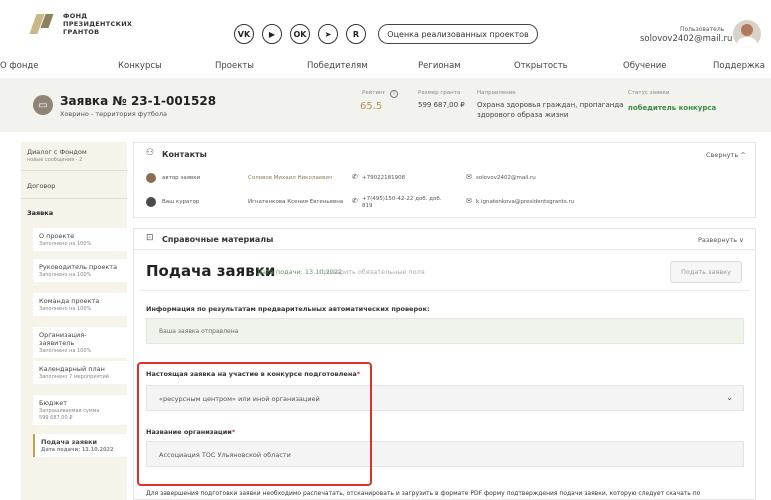  What do you see at coordinates (43, 24) in the screenshot?
I see `logo-mark-icon` at bounding box center [43, 24].